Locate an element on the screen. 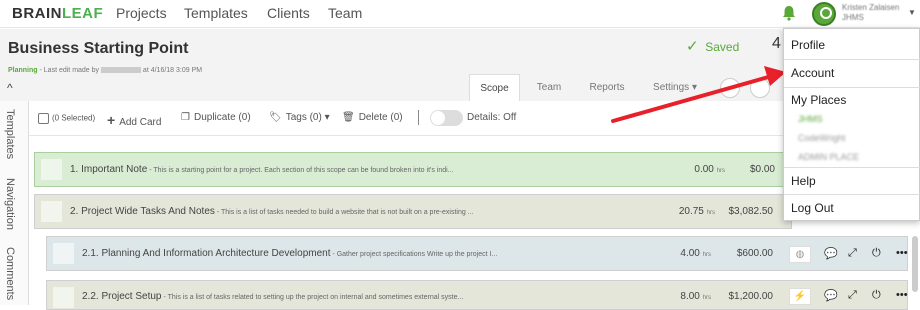  add-card-button: + Add Card is located at coordinates (134, 120).